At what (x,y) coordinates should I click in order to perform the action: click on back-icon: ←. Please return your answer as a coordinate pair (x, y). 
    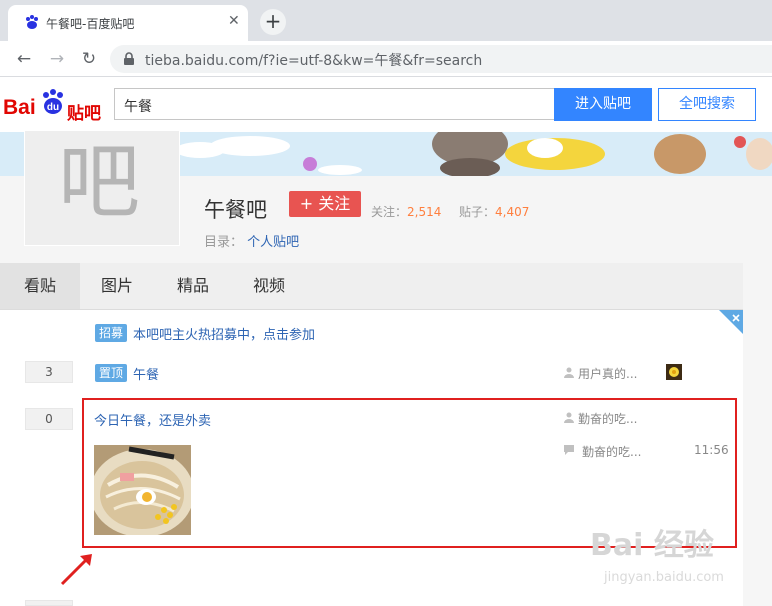
    Looking at the image, I should click on (24, 59).